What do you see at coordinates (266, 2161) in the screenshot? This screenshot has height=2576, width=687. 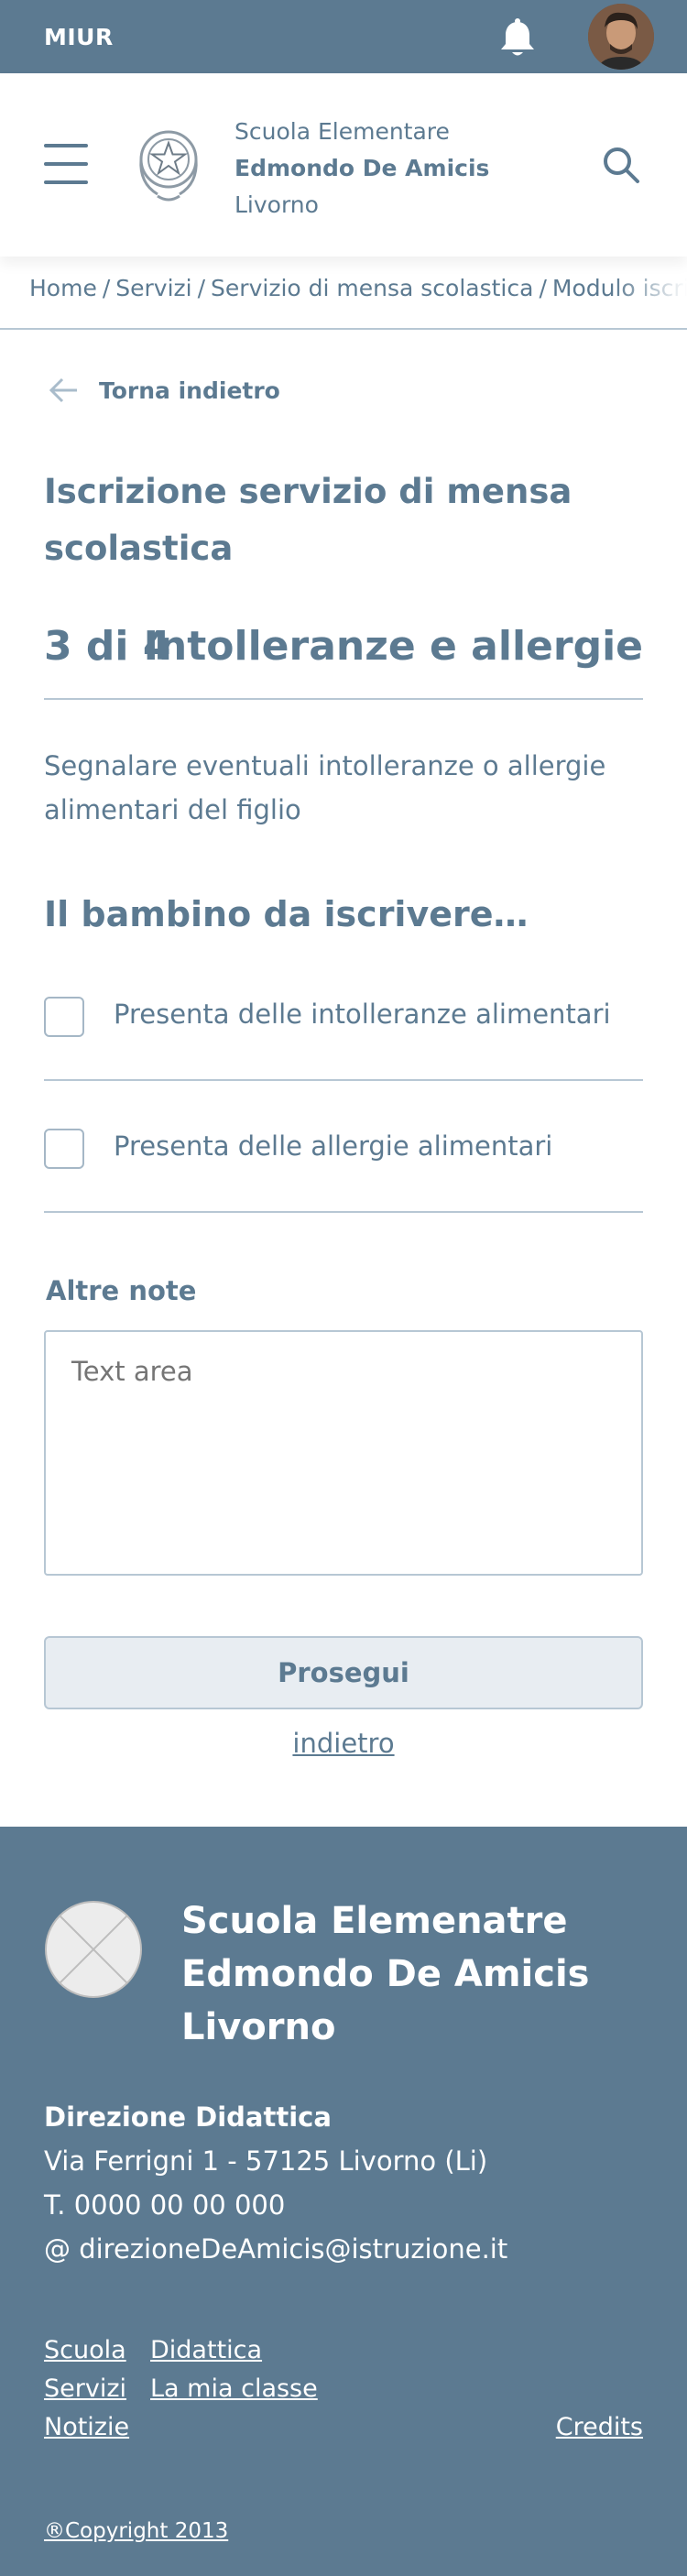 I see `footer-address: Via Ferrigni 1 - 57125 Livorno (Li)` at bounding box center [266, 2161].